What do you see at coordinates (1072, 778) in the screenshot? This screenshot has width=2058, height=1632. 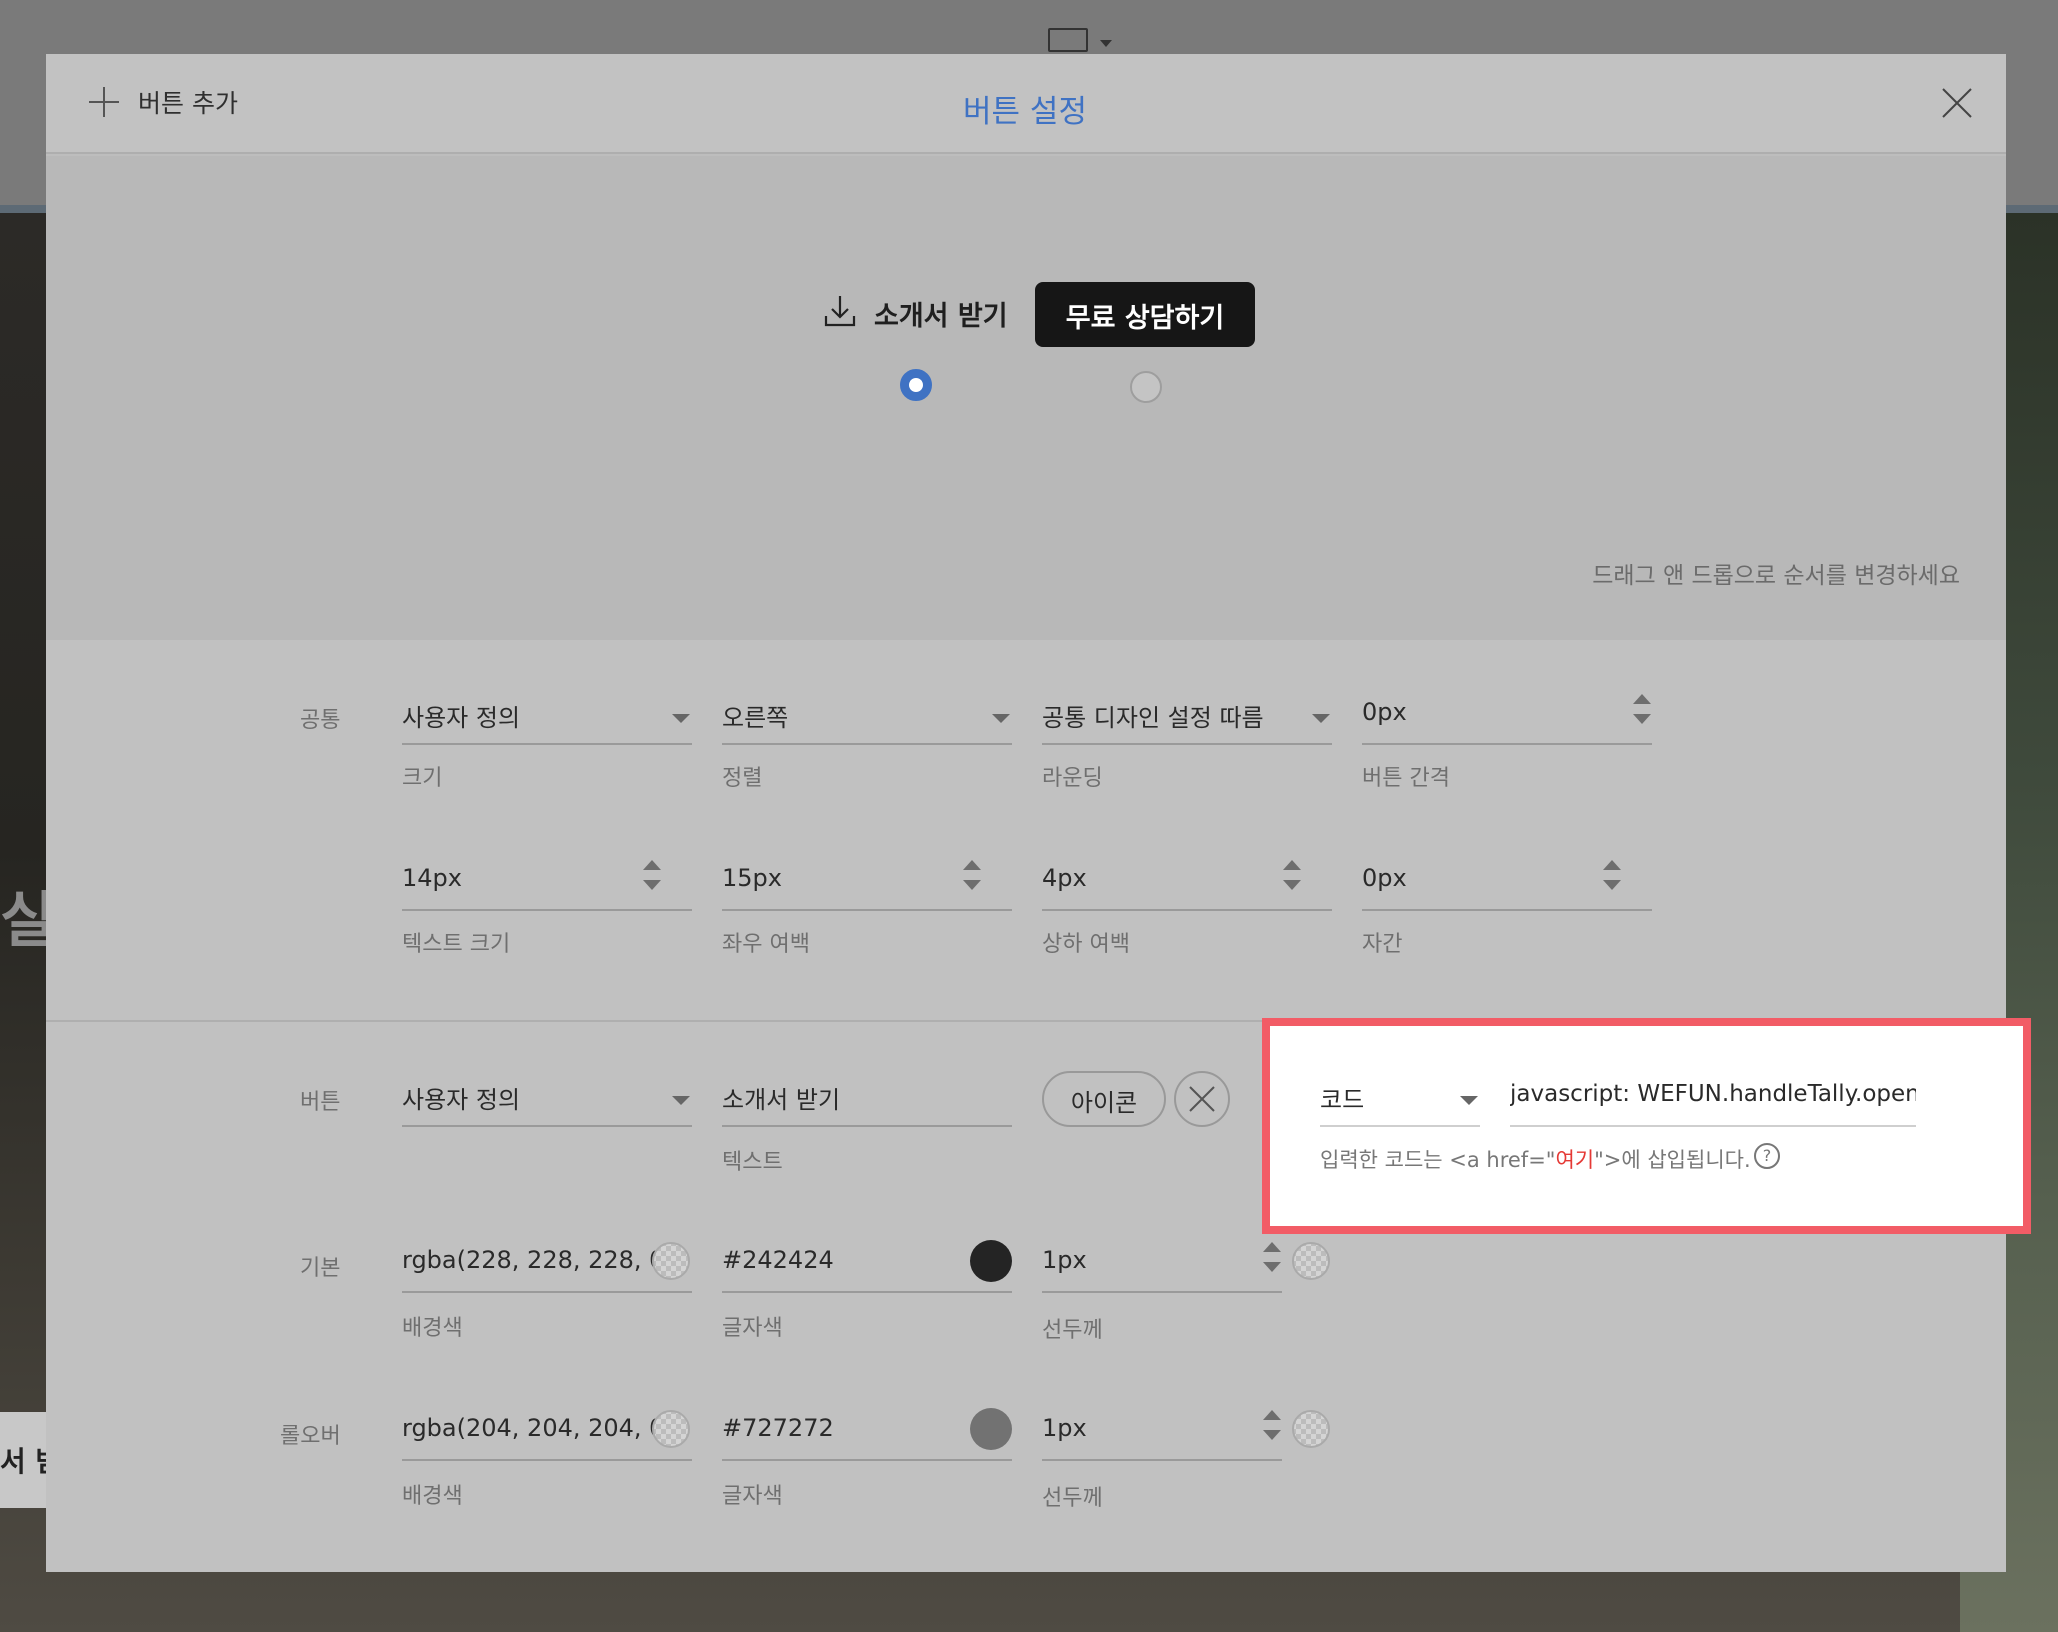 I see `rounding-label: 라운딩` at bounding box center [1072, 778].